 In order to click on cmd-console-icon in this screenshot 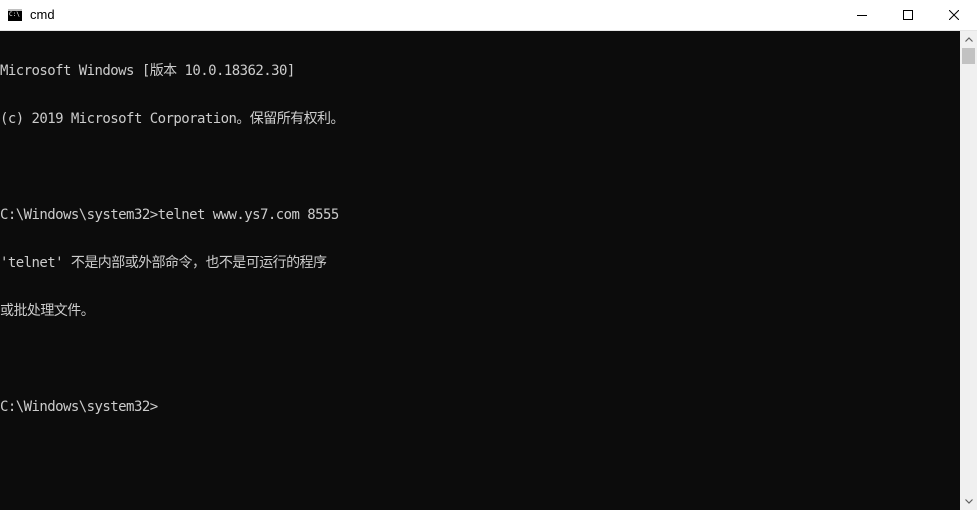, I will do `click(15, 15)`.